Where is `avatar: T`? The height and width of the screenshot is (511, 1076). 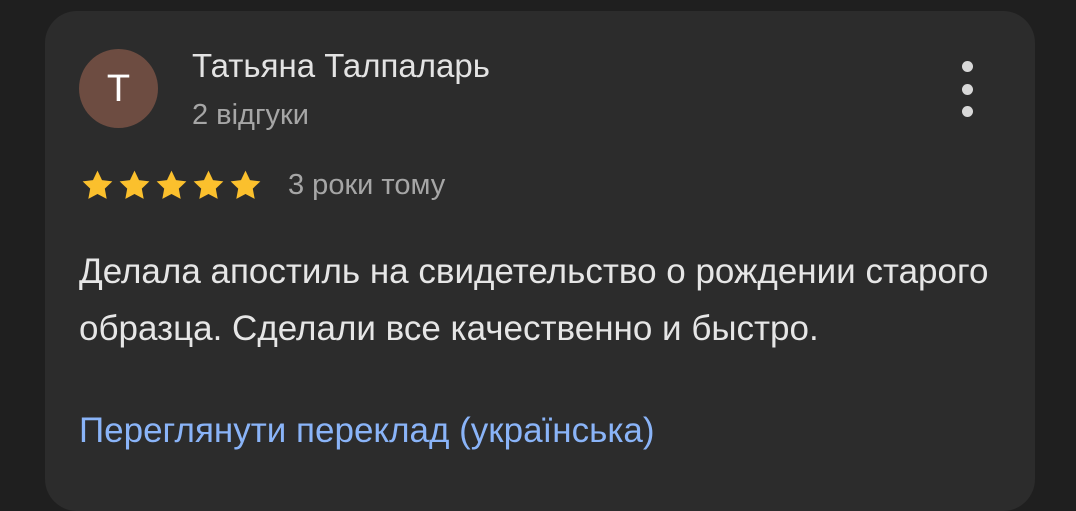
avatar: T is located at coordinates (118, 88).